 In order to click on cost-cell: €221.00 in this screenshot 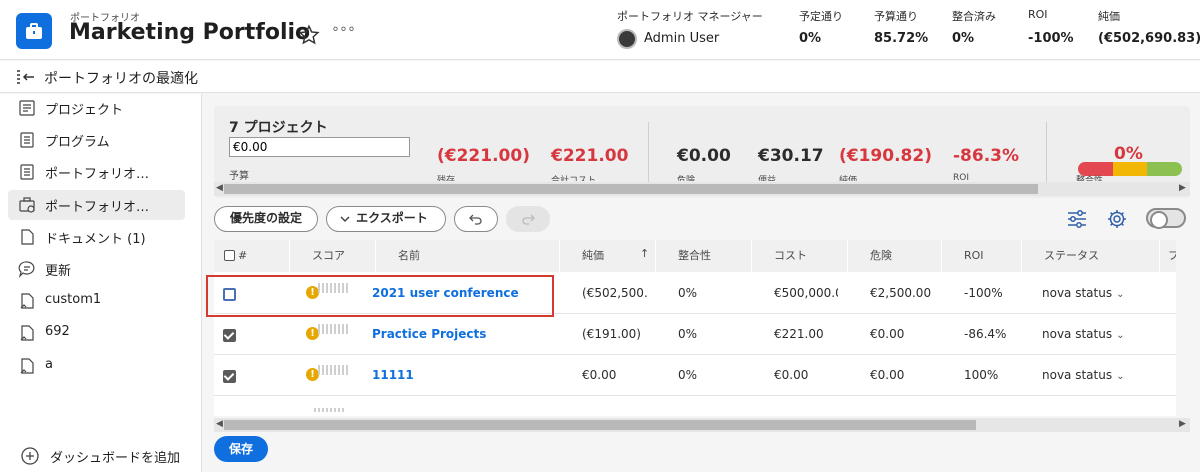, I will do `click(799, 334)`.